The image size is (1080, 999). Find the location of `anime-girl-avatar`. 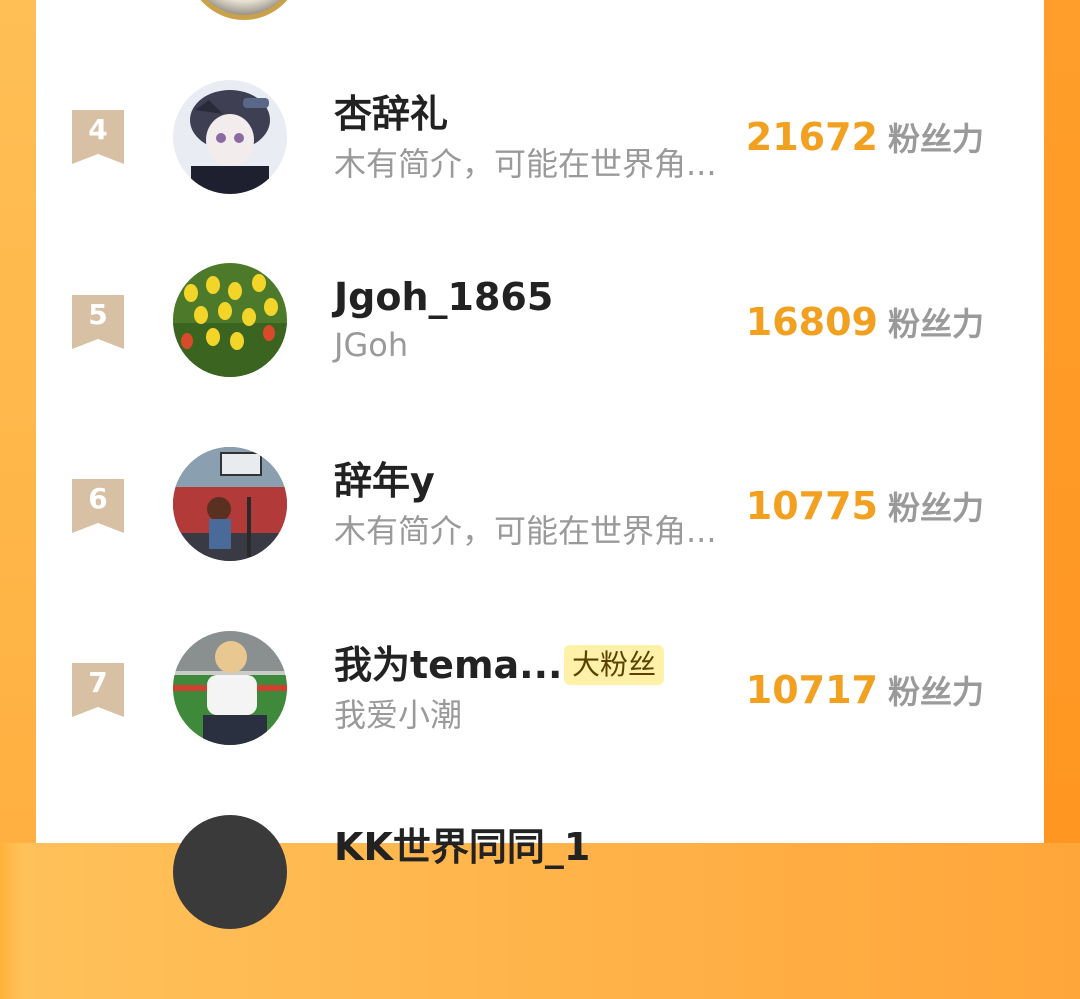

anime-girl-avatar is located at coordinates (230, 137).